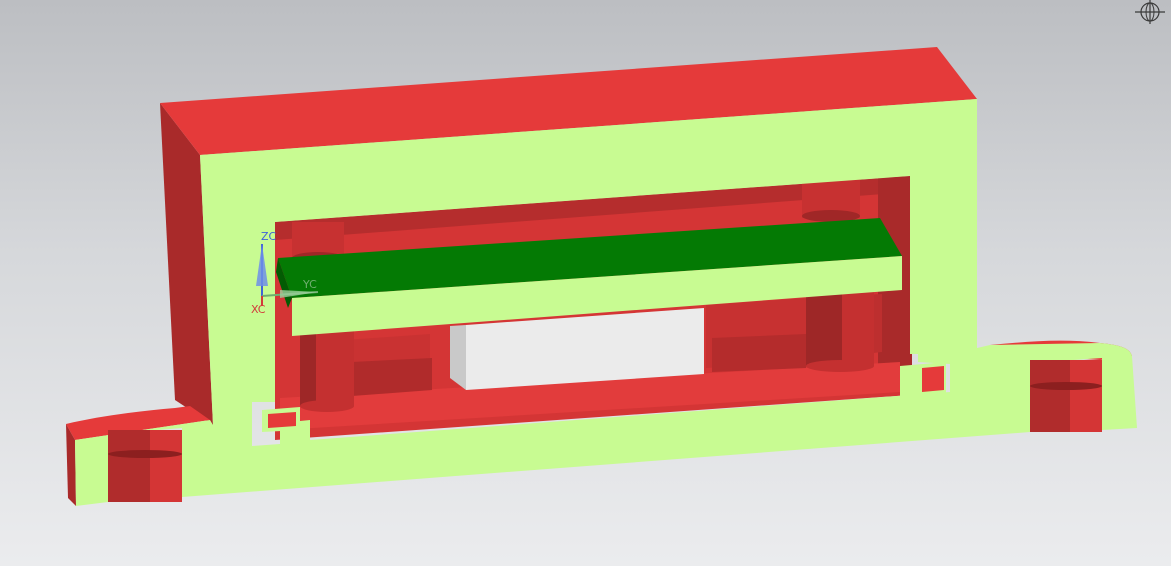  I want to click on mount-hole-right-rim, so click(1066, 386).